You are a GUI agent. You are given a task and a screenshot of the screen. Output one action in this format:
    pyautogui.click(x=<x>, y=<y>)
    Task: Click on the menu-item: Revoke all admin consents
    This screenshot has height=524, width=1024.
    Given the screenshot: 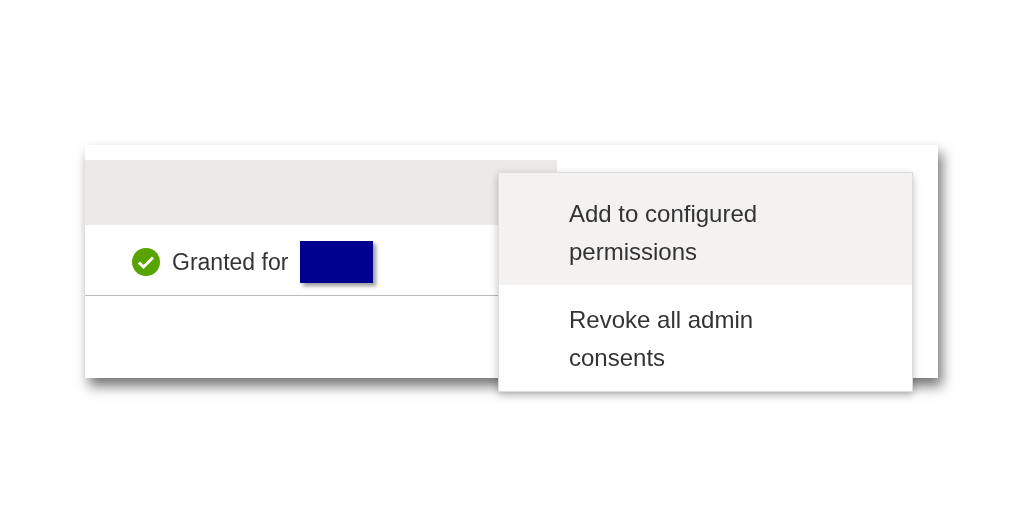 What is the action you would take?
    pyautogui.click(x=705, y=338)
    